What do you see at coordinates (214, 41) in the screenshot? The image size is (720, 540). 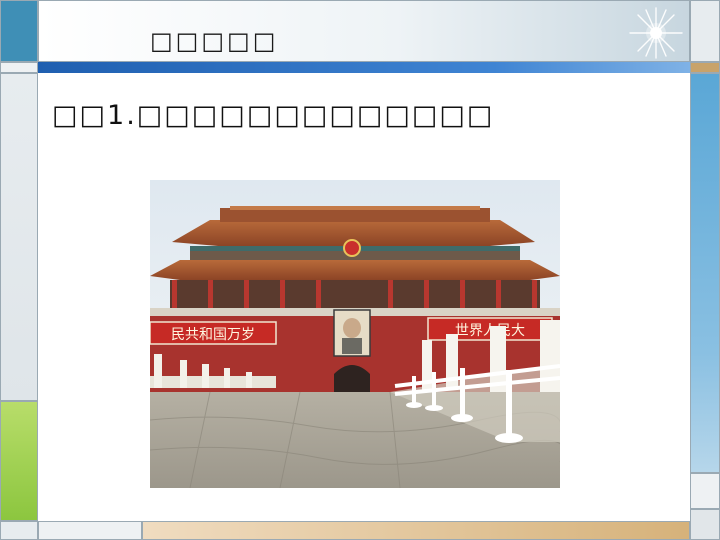 I see `slide-title: □□□□□` at bounding box center [214, 41].